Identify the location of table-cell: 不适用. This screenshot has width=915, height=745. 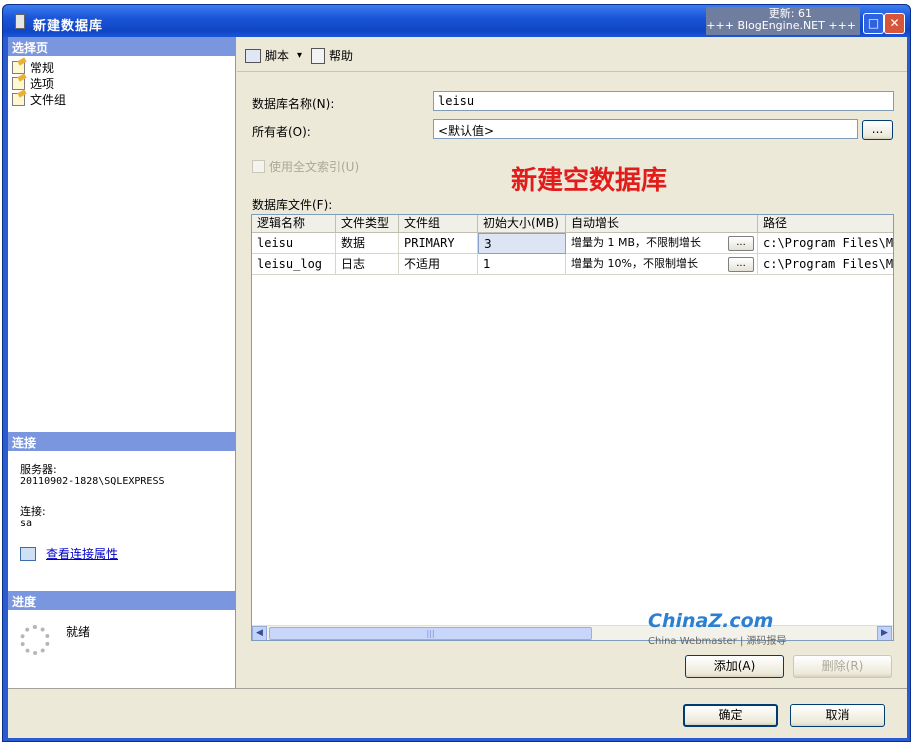
(438, 264).